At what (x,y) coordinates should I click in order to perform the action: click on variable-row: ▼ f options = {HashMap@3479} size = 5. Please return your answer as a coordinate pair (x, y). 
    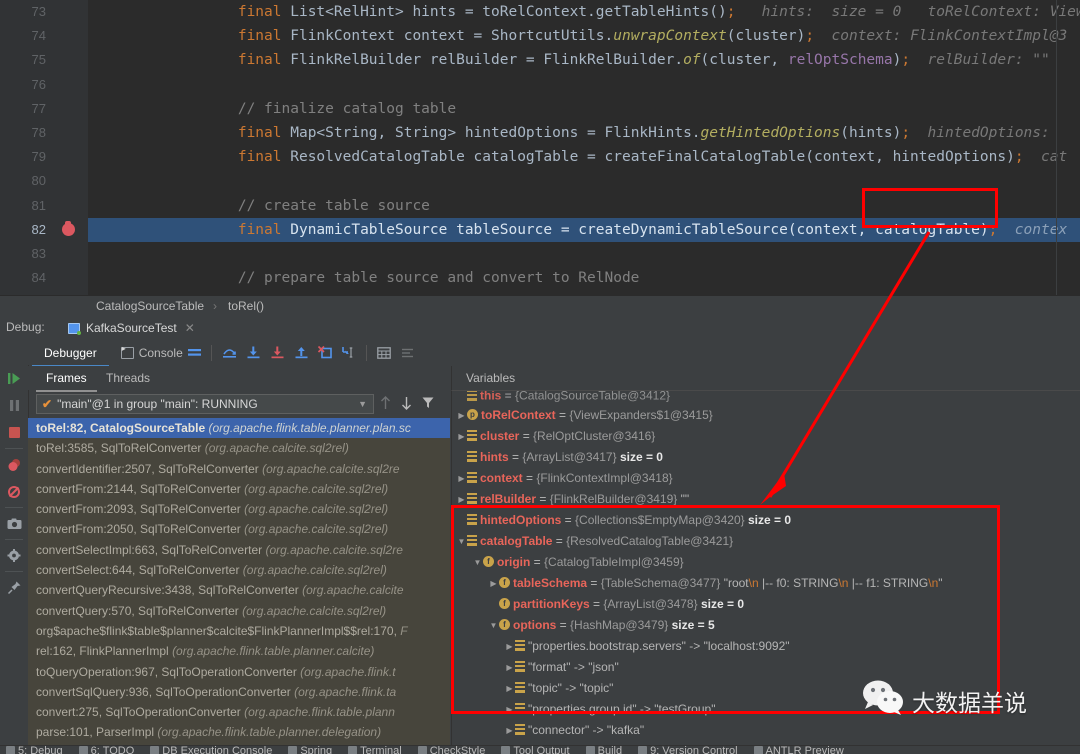
    Looking at the image, I should click on (766, 625).